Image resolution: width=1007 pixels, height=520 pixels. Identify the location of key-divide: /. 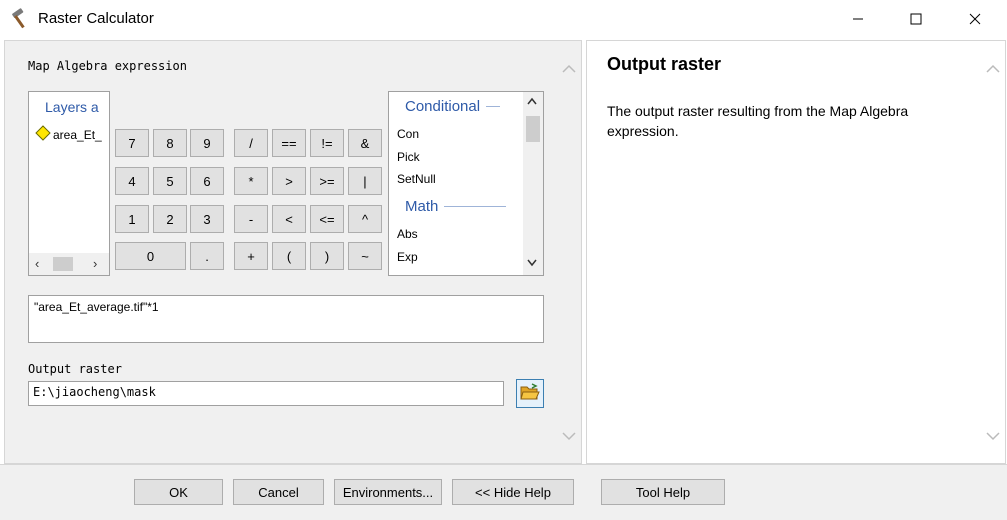
(251, 143).